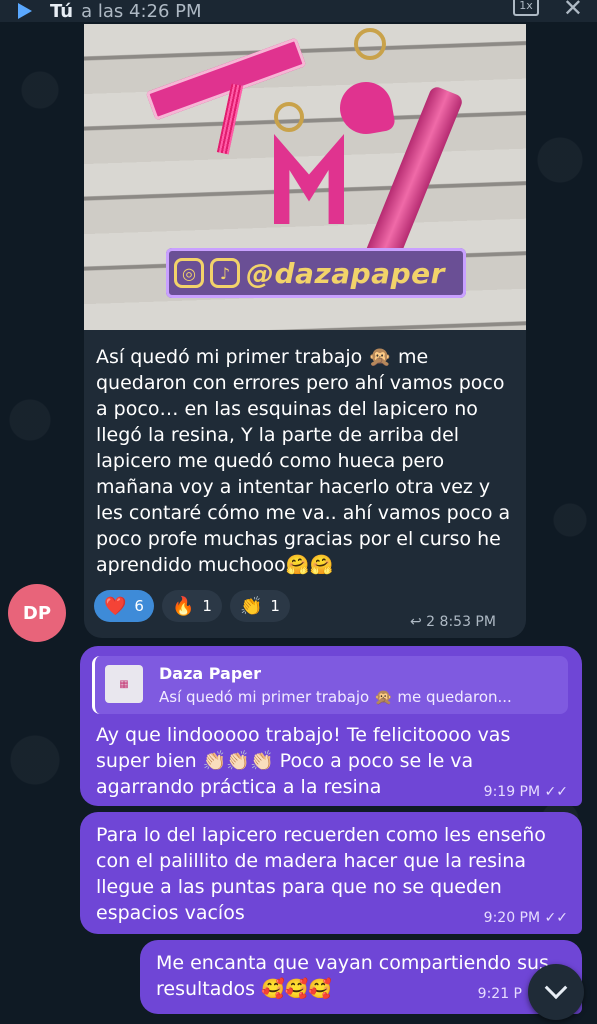  What do you see at coordinates (345, 273) in the screenshot?
I see `brand-handle: @dazapaper` at bounding box center [345, 273].